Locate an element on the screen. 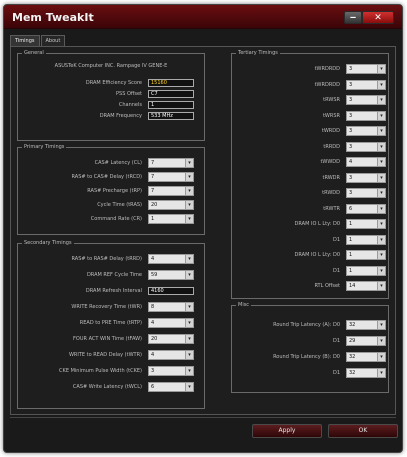 The height and width of the screenshot is (457, 407). secondary-row-label: CKE Minimum Pulse Width (tCKE) is located at coordinates (100, 371).